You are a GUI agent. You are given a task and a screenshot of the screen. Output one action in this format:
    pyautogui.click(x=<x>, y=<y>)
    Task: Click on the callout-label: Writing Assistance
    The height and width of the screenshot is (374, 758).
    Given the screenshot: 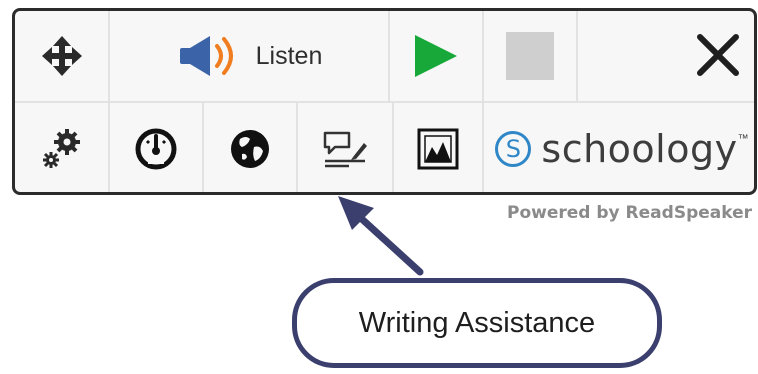 What is the action you would take?
    pyautogui.click(x=477, y=322)
    